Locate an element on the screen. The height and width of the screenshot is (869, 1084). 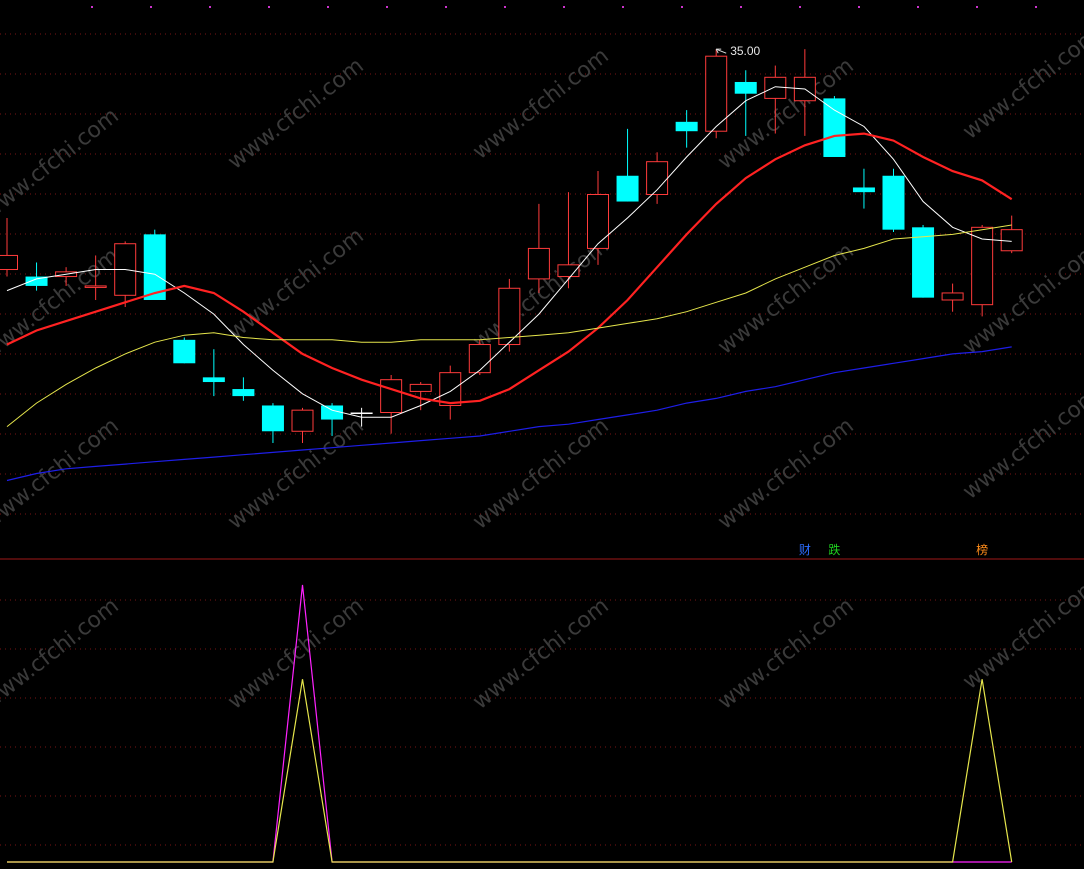
event-tag: 跌 is located at coordinates (834, 550).